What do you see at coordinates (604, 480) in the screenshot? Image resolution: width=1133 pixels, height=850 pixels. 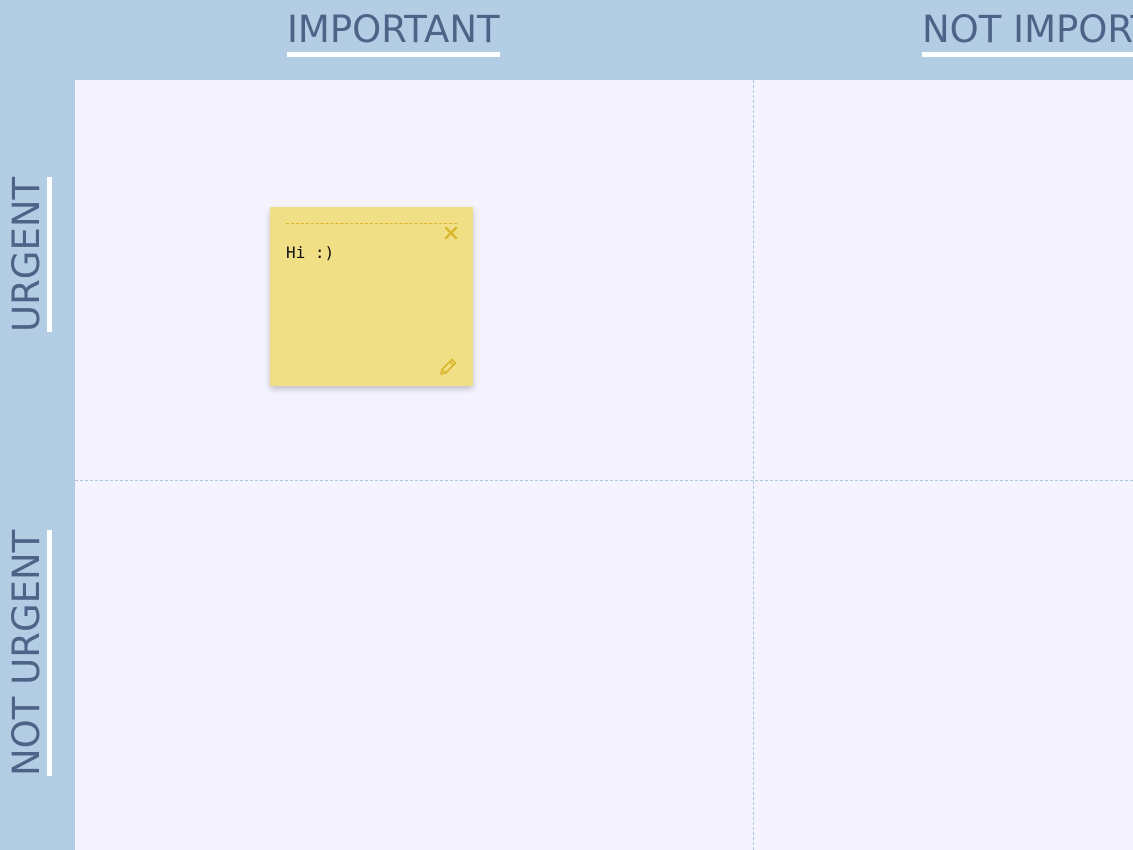 I see `horizontal-divider` at bounding box center [604, 480].